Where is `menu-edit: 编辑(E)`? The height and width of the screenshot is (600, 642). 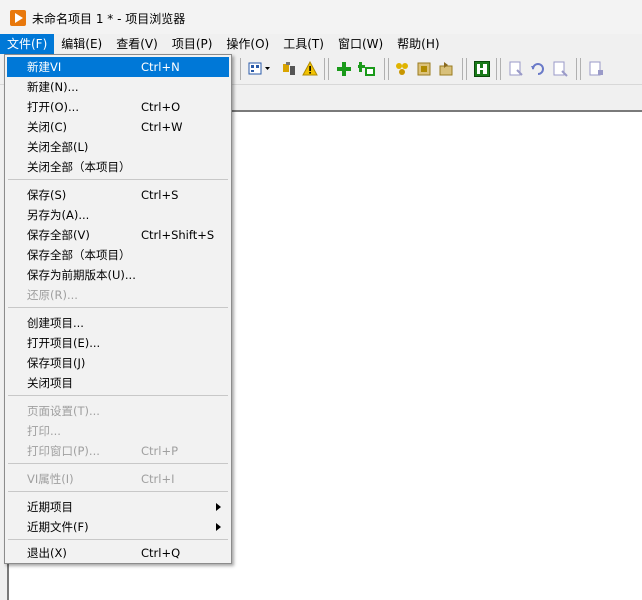
menu-edit: 编辑(E) is located at coordinates (81, 44).